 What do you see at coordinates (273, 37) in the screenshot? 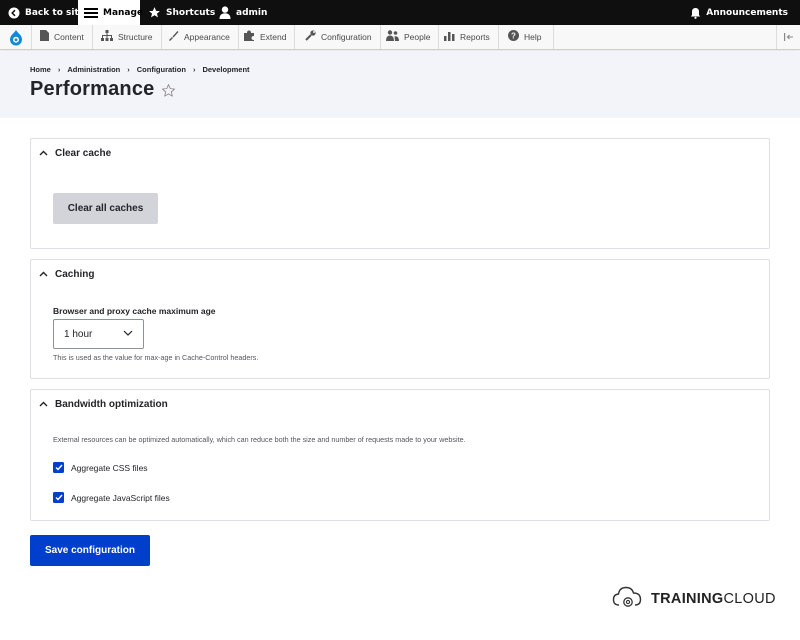
I see `menu-extend-label: Extend` at bounding box center [273, 37].